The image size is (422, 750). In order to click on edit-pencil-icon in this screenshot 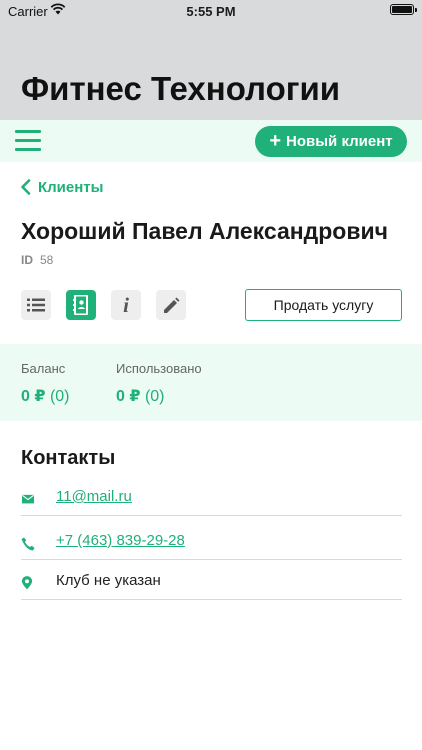, I will do `click(171, 305)`.